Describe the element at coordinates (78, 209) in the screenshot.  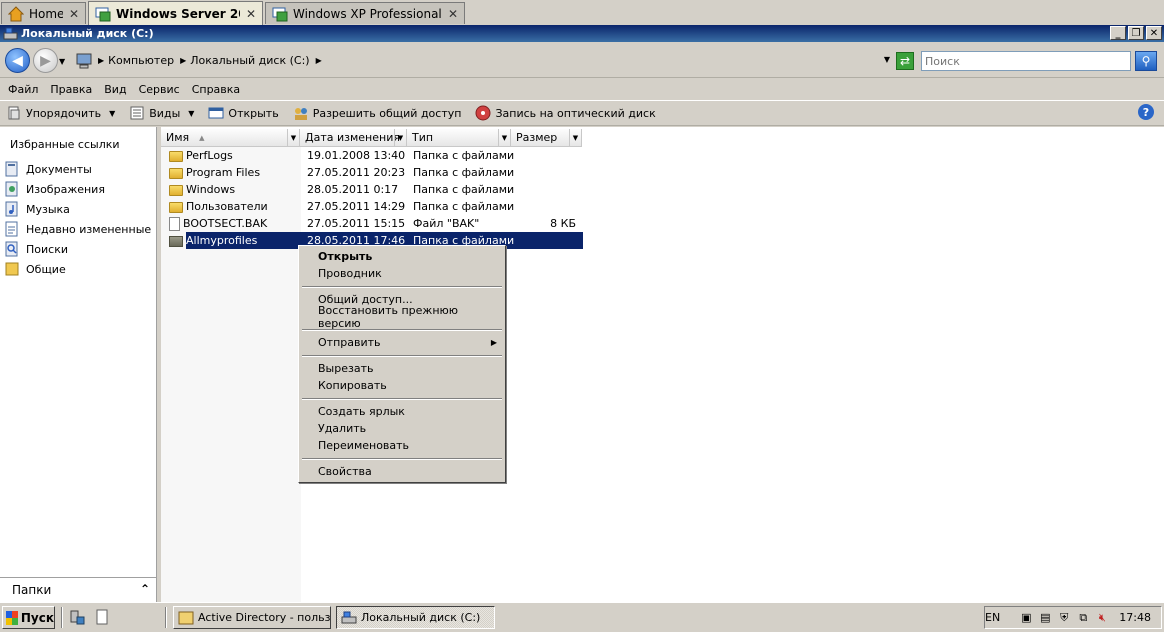
I see `nav-link-music: Музыка` at that location.